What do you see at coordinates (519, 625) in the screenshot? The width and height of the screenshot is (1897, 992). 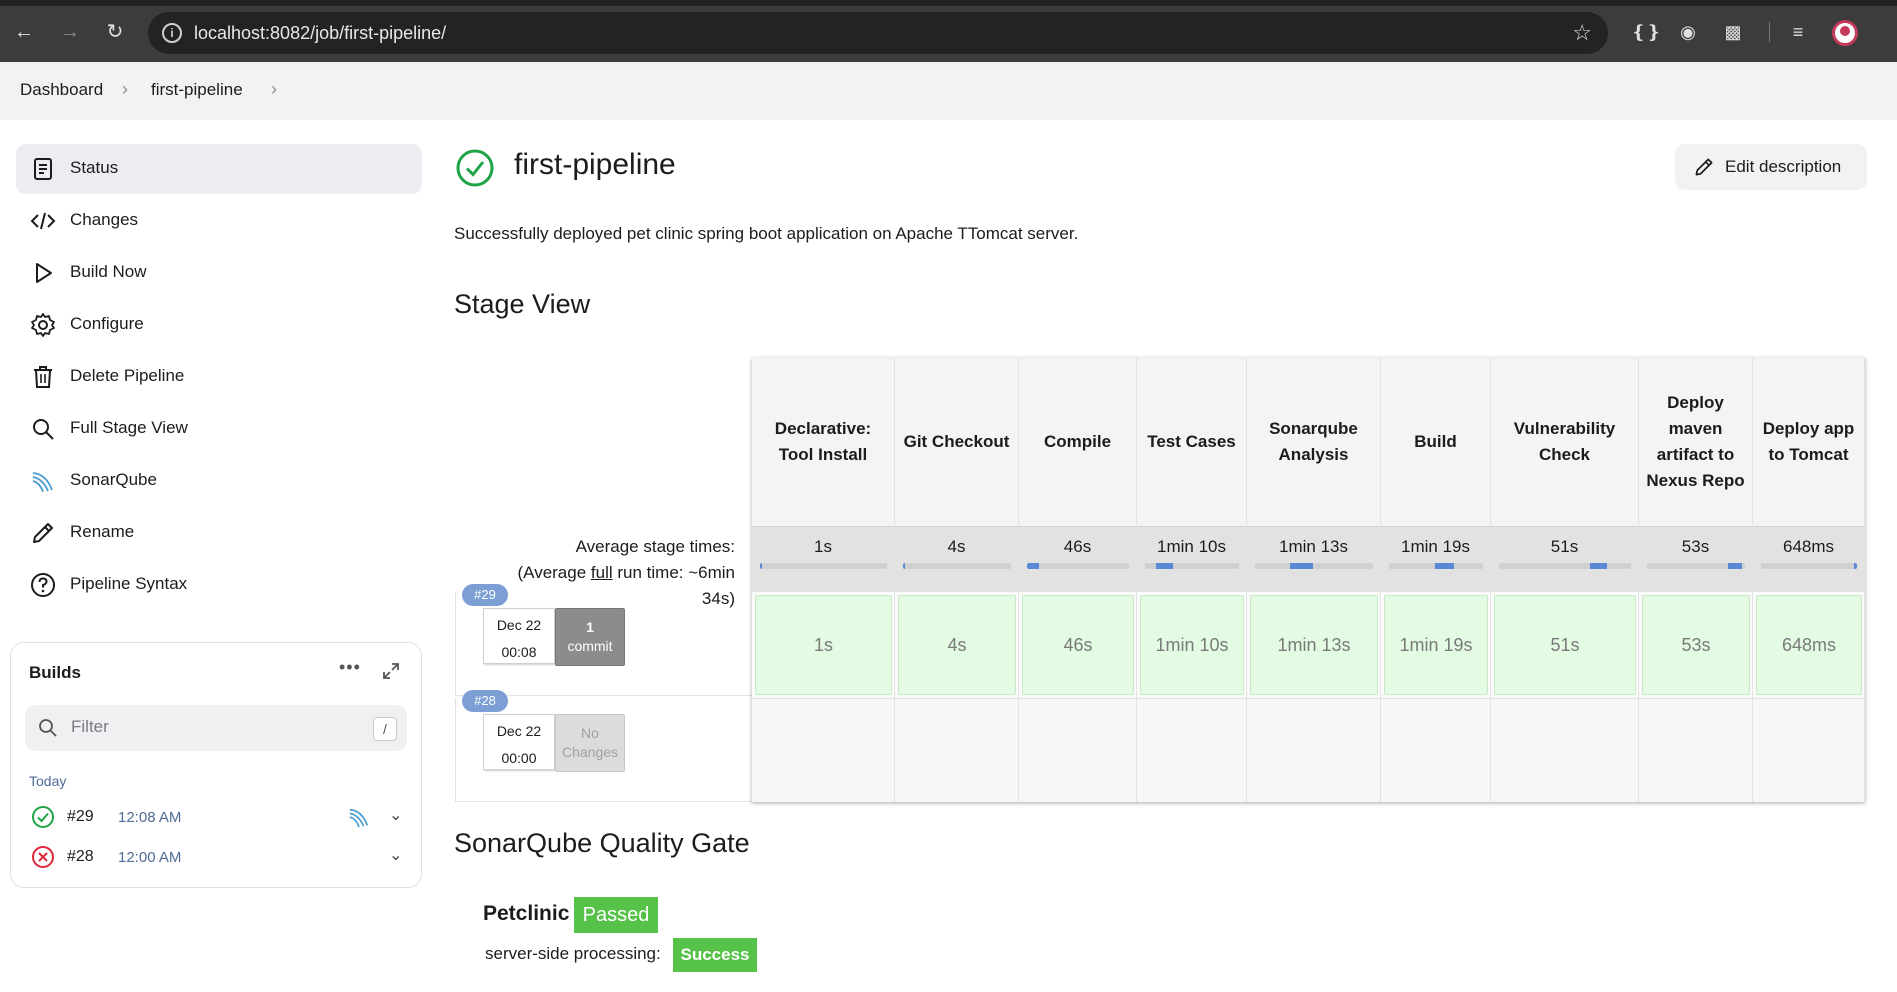 I see `run-date: Dec 22` at bounding box center [519, 625].